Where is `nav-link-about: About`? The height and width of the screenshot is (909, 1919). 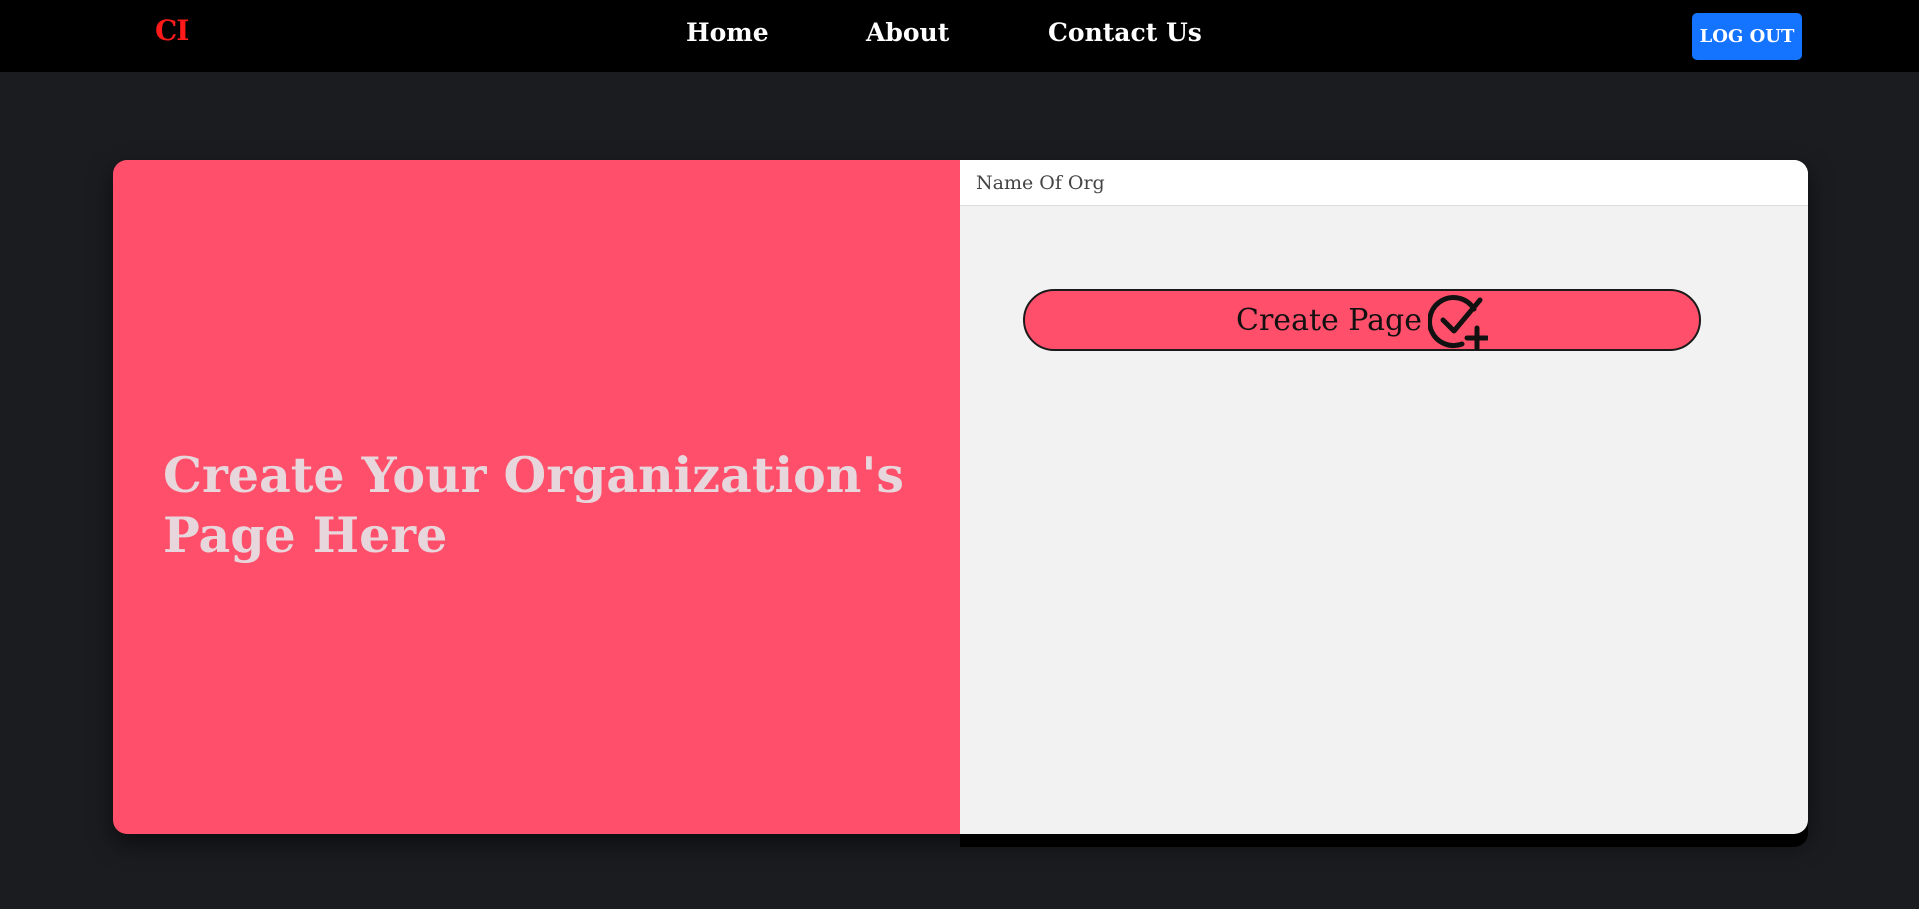
nav-link-about: About is located at coordinates (907, 32).